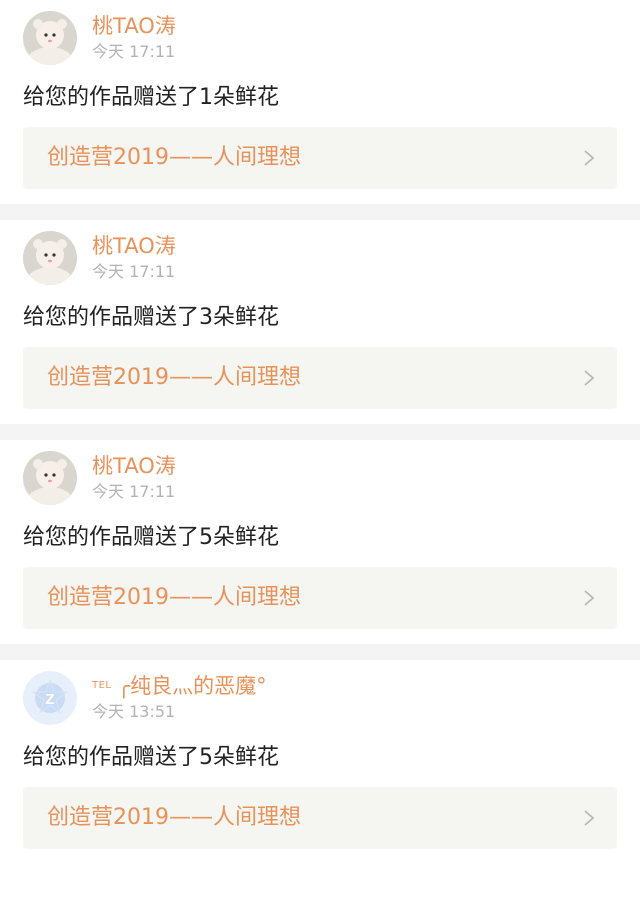 The image size is (640, 898). What do you see at coordinates (134, 711) in the screenshot?
I see `timestamp: 今天 13:51` at bounding box center [134, 711].